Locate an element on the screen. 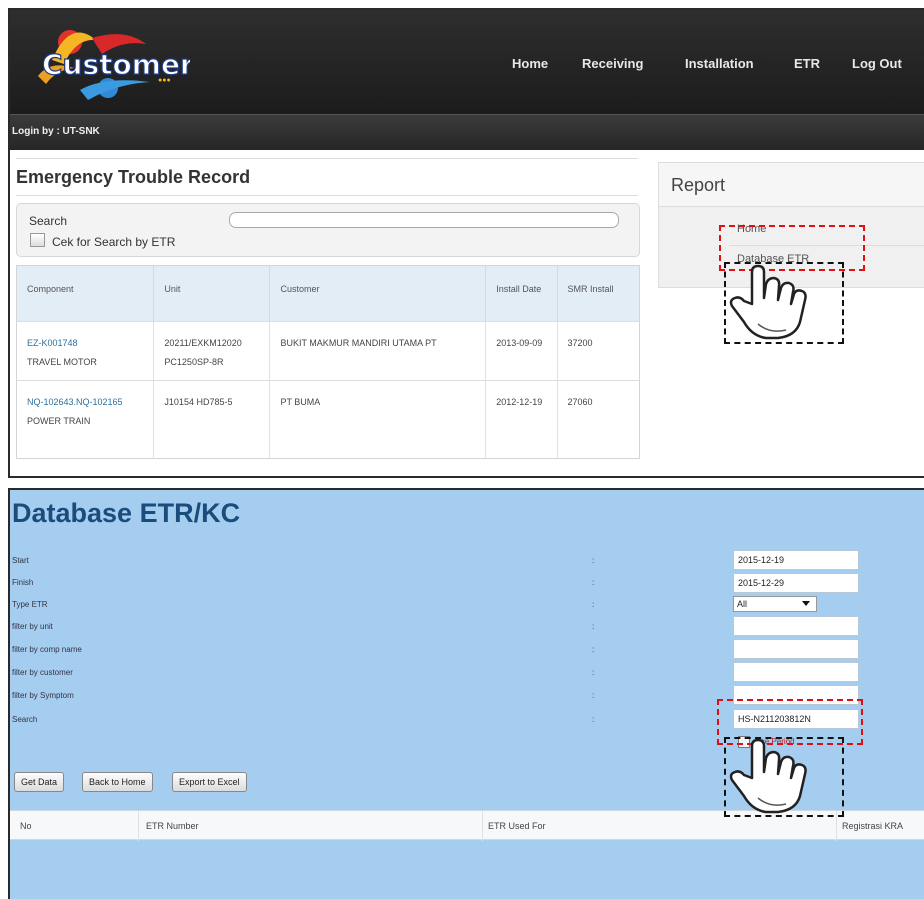 This screenshot has height=899, width=924. database-title: Database ETR/KC is located at coordinates (126, 513).